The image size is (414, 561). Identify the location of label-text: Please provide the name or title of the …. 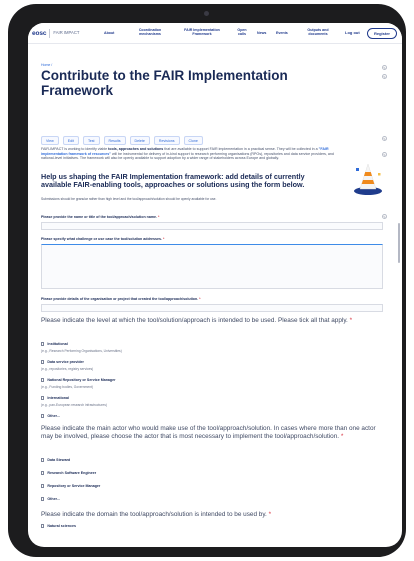
(99, 217).